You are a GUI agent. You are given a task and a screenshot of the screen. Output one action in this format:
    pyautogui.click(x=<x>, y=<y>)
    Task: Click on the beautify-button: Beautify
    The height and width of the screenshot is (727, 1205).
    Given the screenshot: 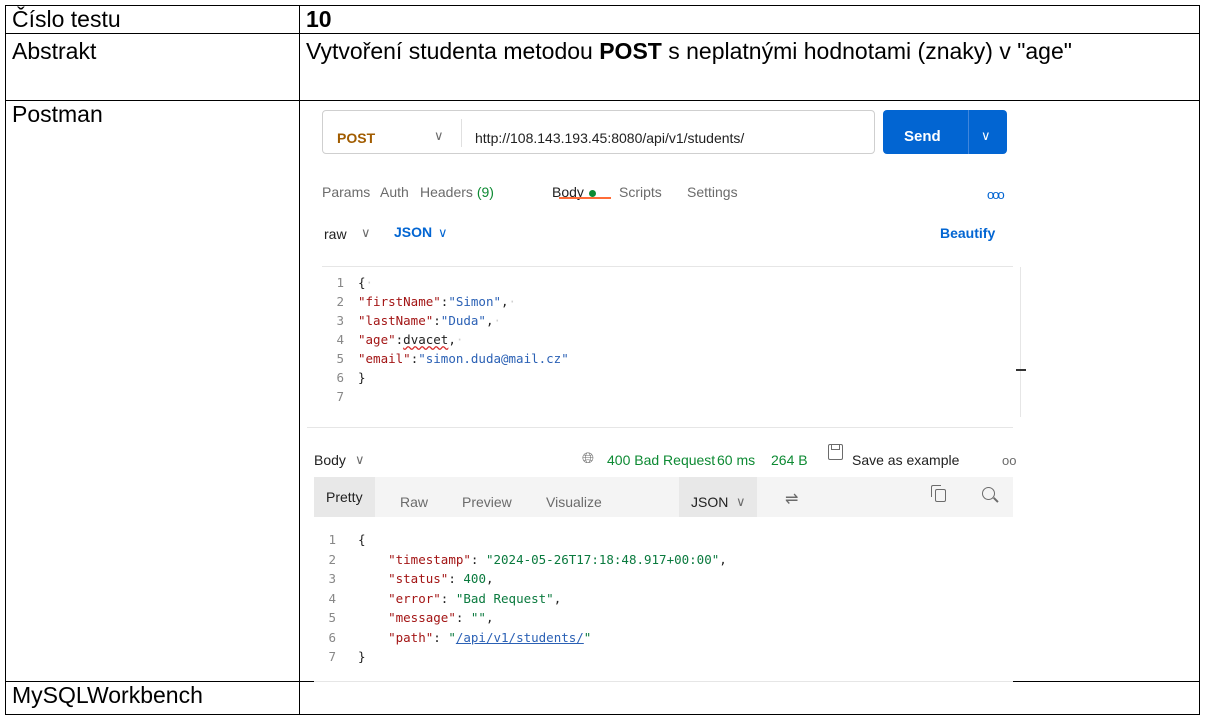 What is the action you would take?
    pyautogui.click(x=967, y=233)
    